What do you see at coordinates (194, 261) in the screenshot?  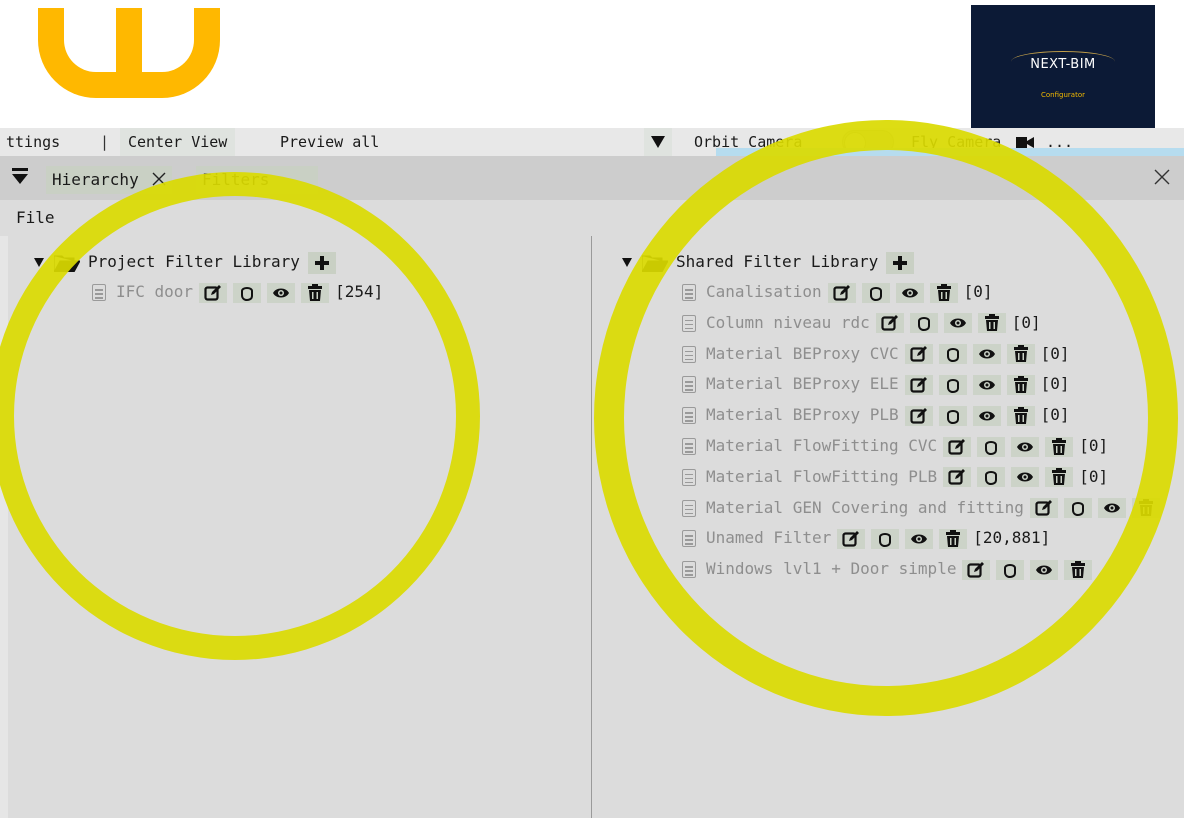 I see `project-library-title: Project Filter Library` at bounding box center [194, 261].